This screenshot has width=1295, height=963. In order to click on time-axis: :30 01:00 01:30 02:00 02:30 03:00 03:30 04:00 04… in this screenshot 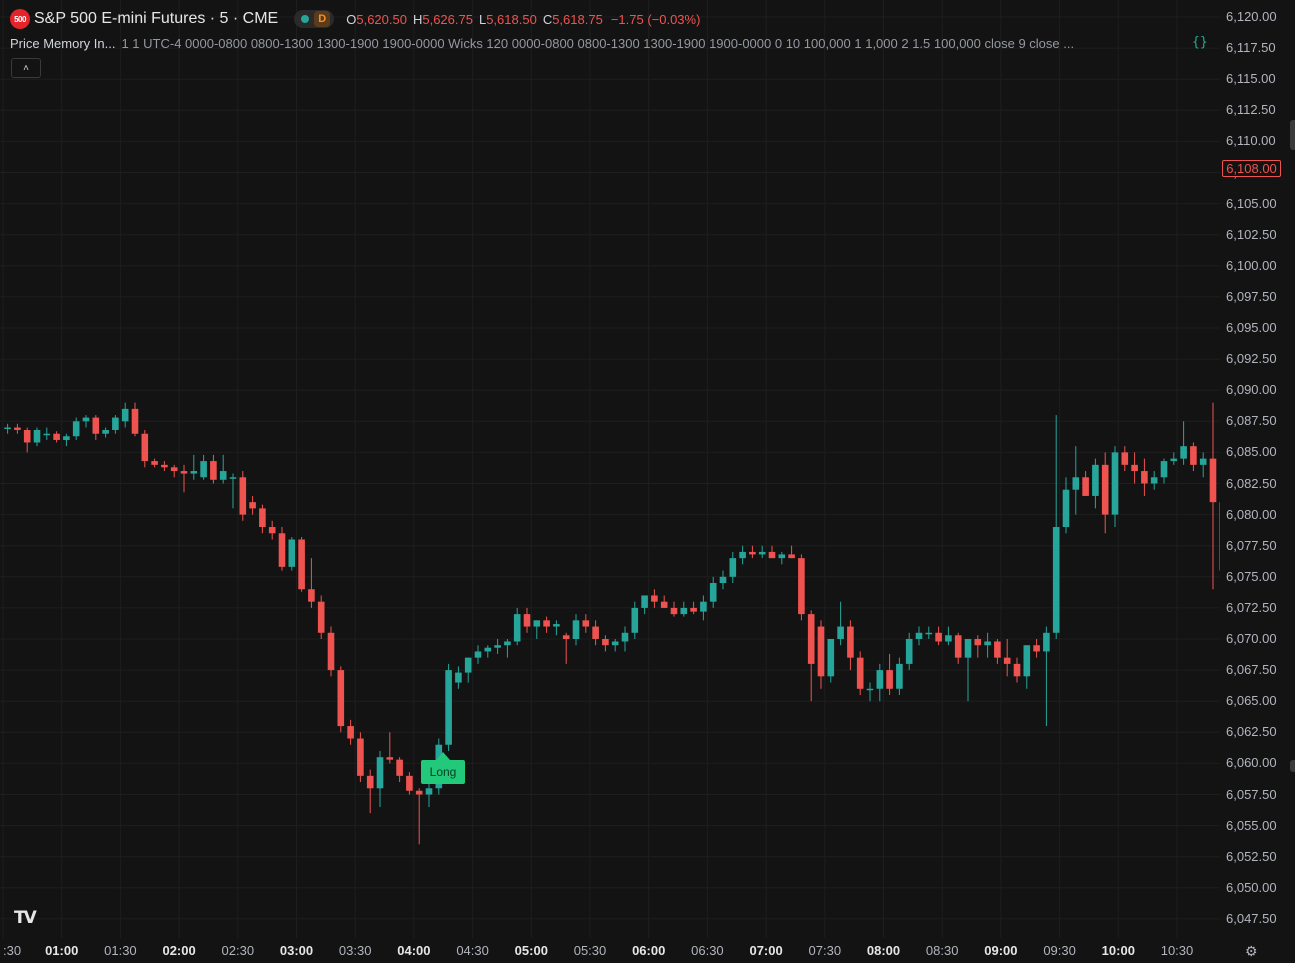, I will do `click(620, 950)`.